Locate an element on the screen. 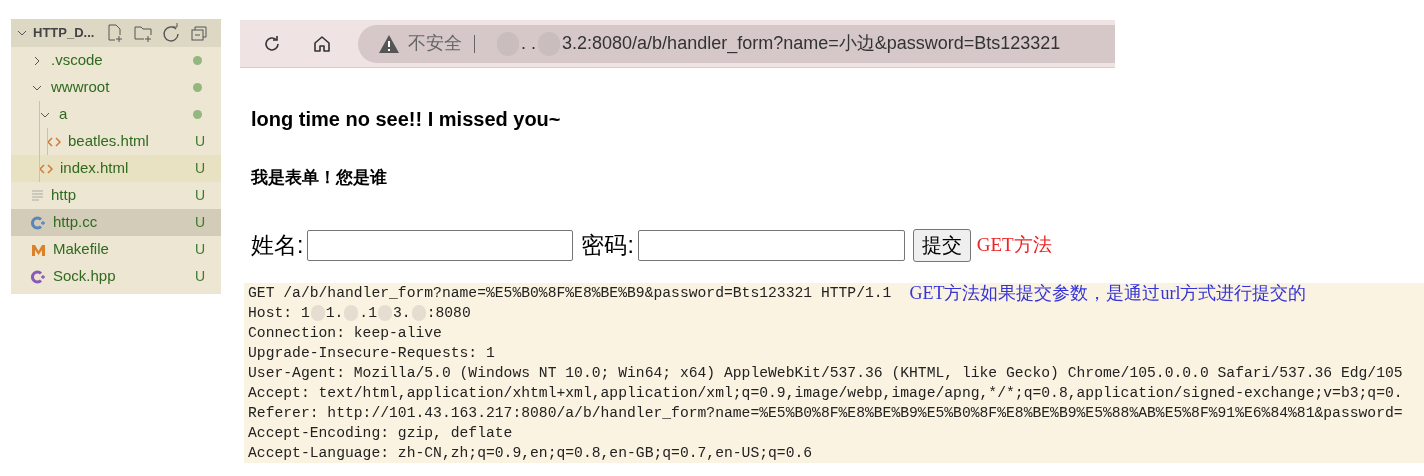 This screenshot has width=1424, height=476. file-name: .vscode is located at coordinates (77, 60).